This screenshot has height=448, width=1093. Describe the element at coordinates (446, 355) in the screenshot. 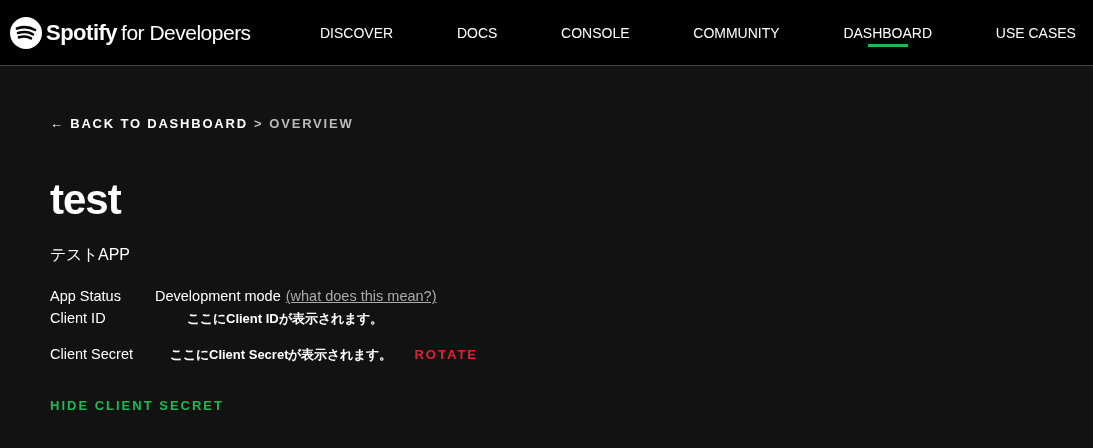

I see `rotate-button: ROTATE` at that location.